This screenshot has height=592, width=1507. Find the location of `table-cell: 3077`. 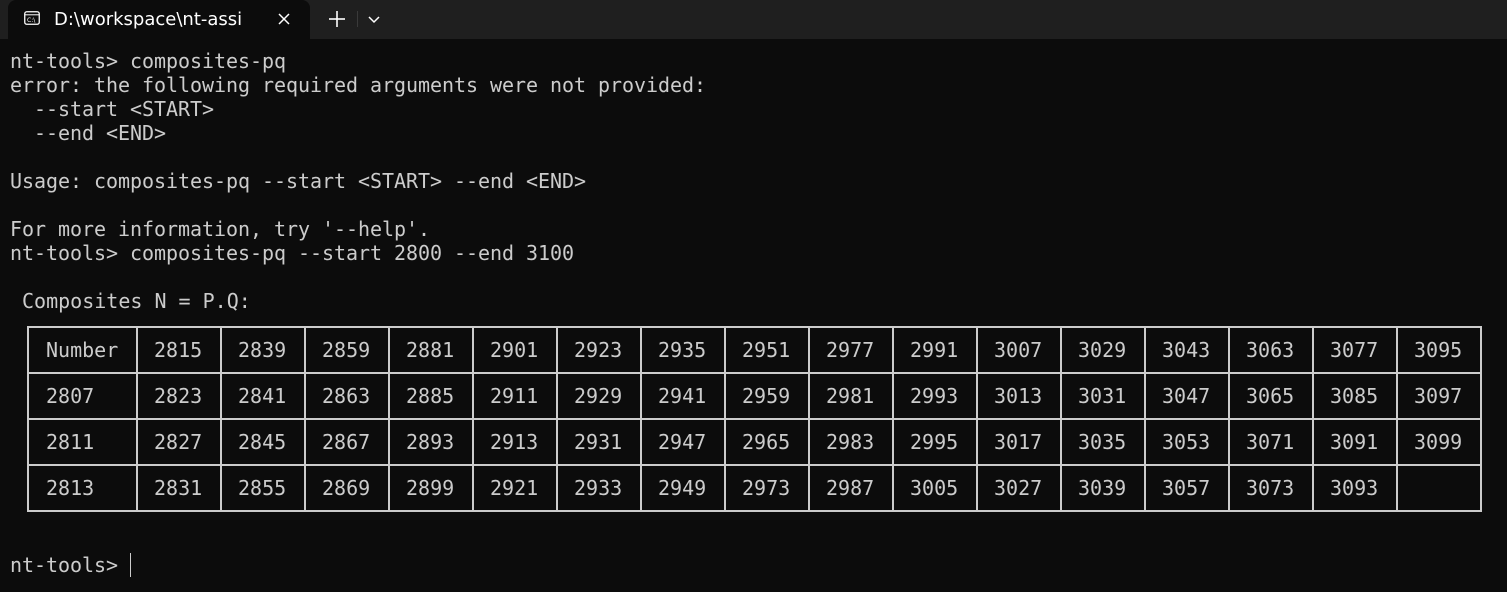

table-cell: 3077 is located at coordinates (1355, 350).